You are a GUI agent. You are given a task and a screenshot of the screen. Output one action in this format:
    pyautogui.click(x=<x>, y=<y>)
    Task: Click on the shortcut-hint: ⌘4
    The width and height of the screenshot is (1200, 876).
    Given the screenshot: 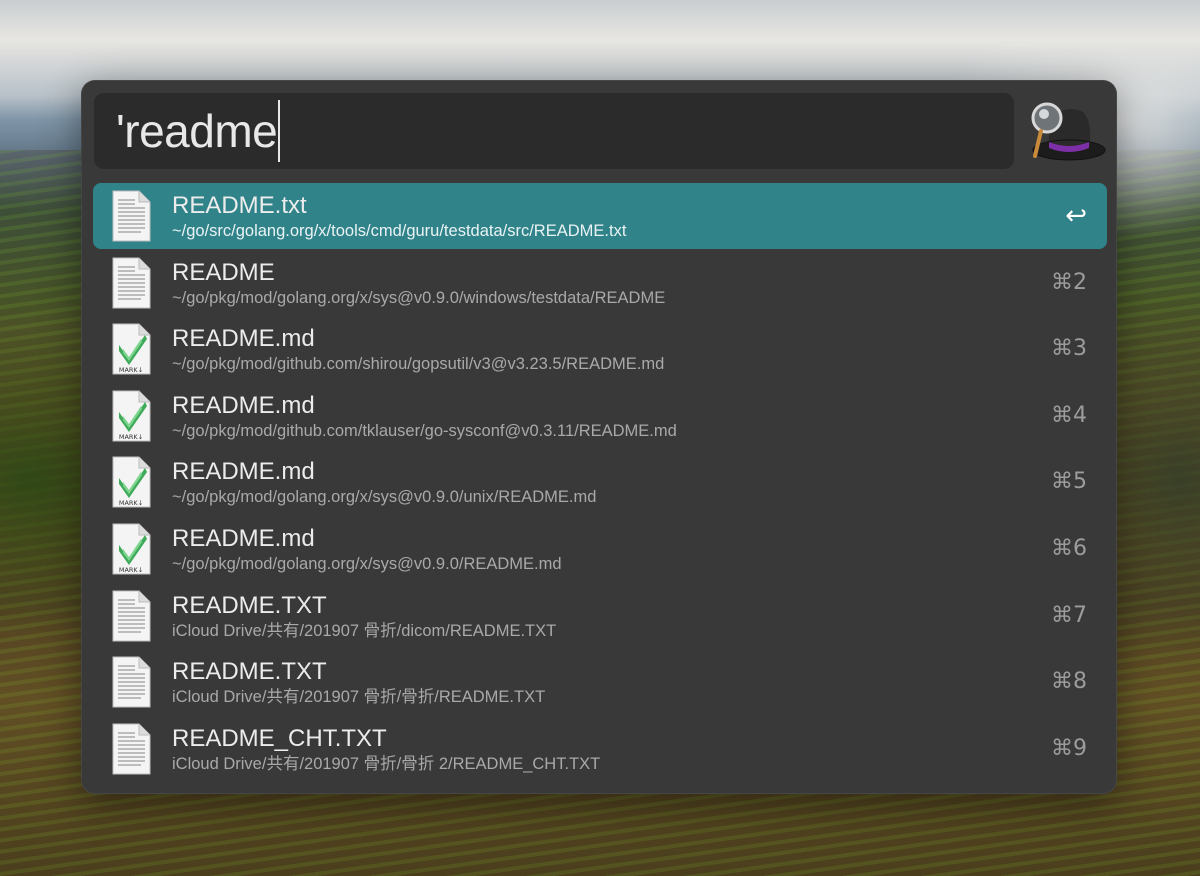 What is the action you would take?
    pyautogui.click(x=1069, y=415)
    